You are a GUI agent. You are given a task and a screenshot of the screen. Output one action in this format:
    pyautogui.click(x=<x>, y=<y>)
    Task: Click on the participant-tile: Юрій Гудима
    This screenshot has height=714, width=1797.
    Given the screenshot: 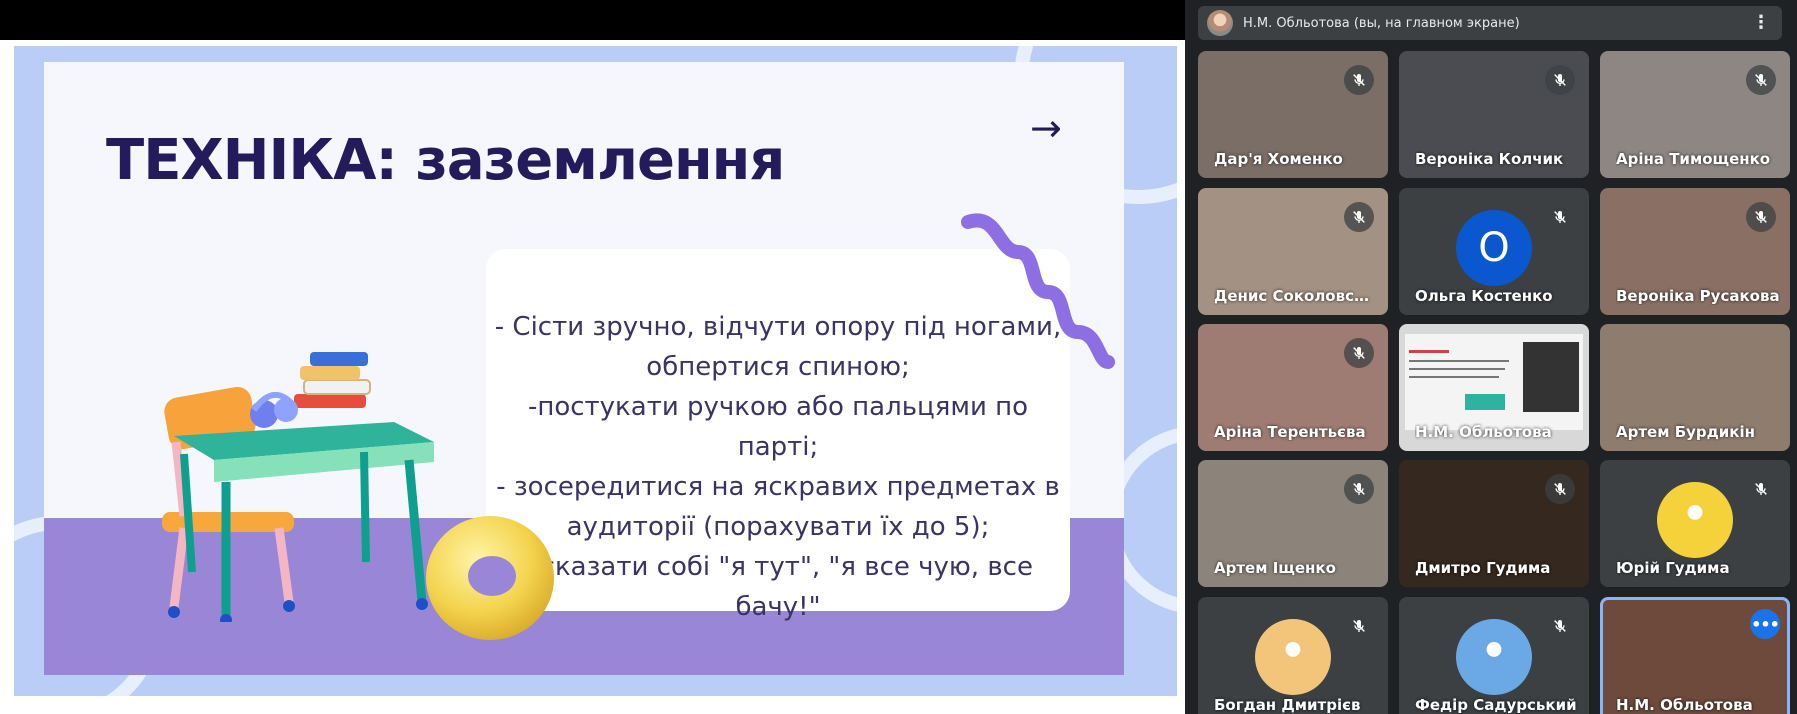 What is the action you would take?
    pyautogui.click(x=1695, y=523)
    